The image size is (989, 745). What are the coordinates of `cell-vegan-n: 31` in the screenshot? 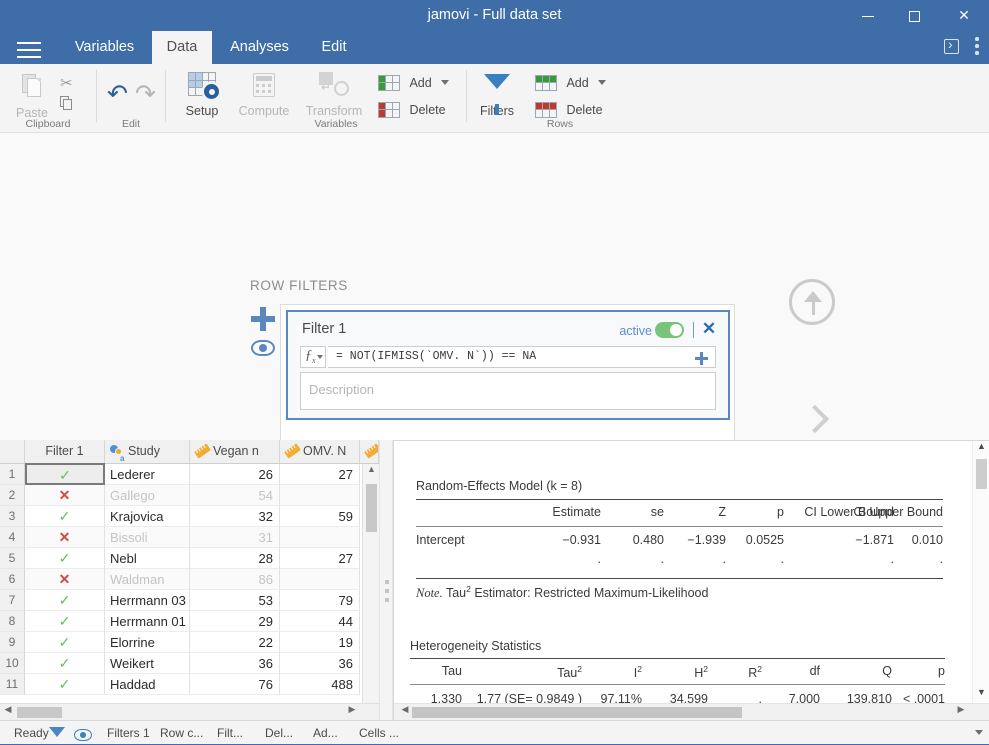 It's located at (235, 537).